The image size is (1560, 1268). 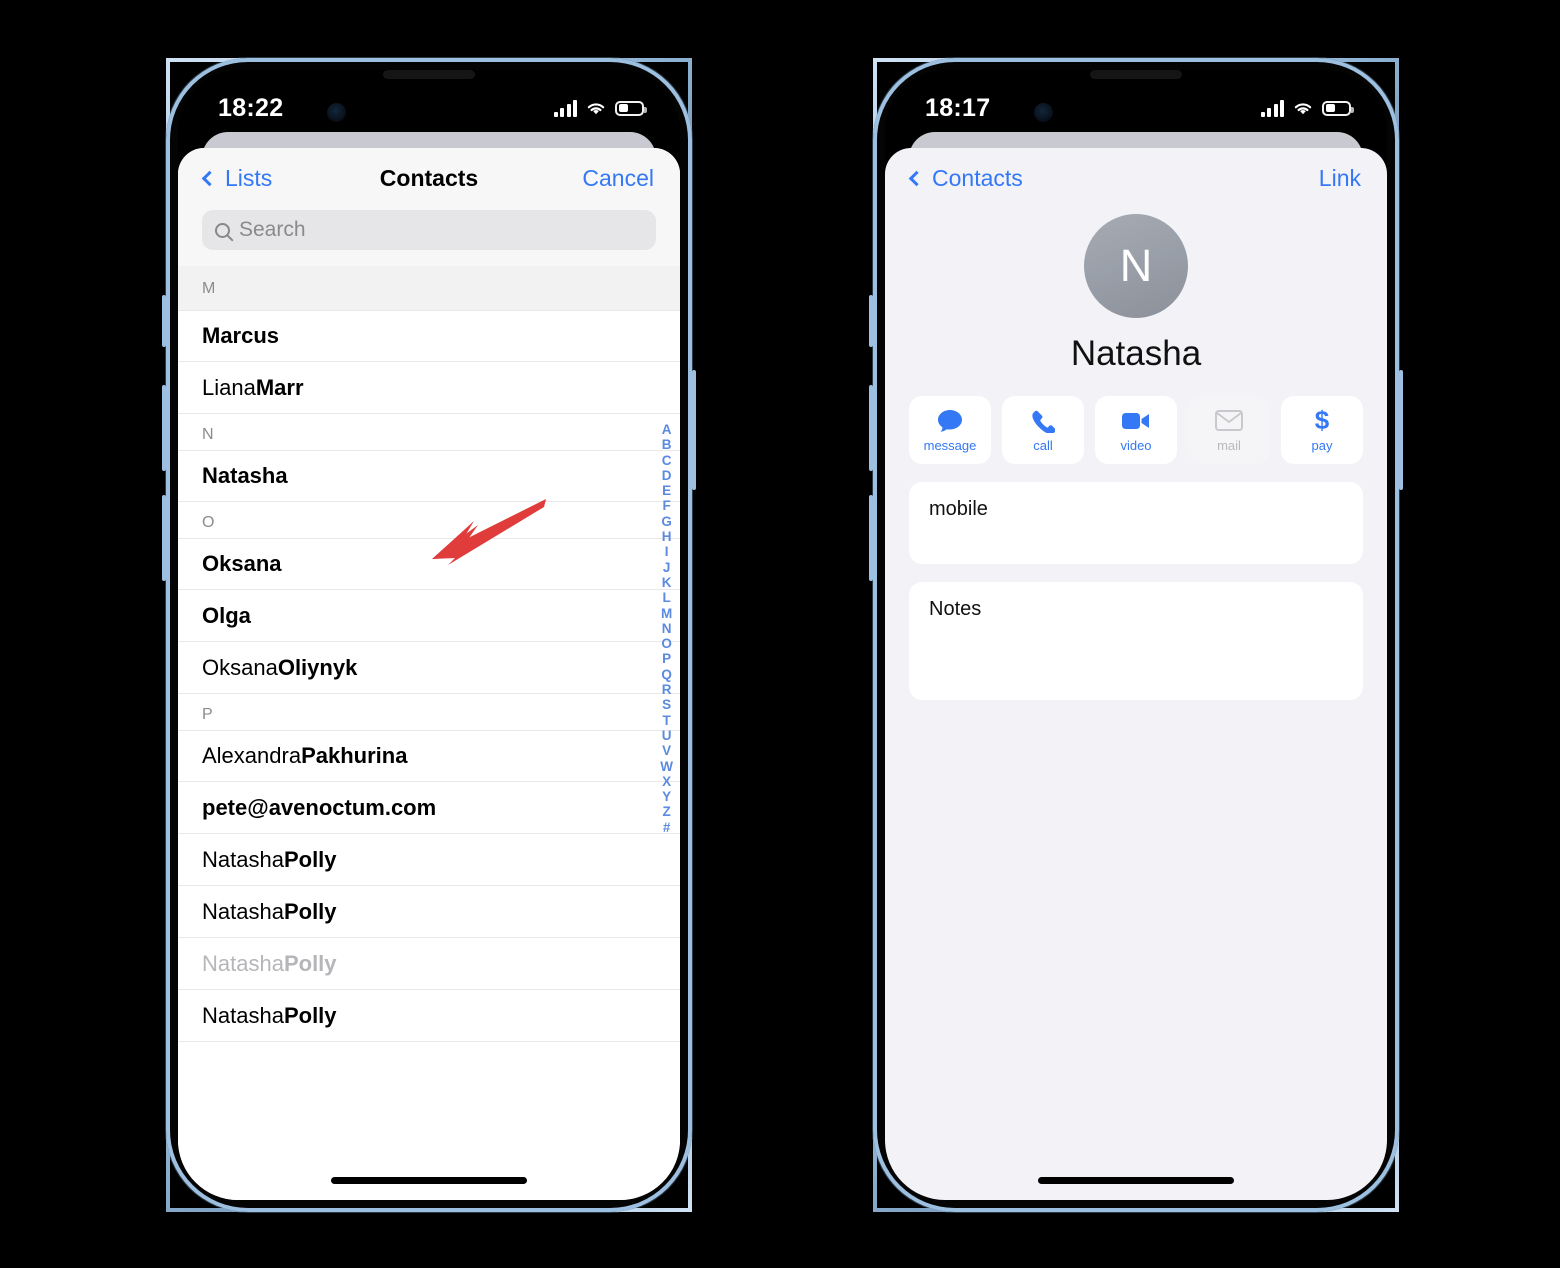 What do you see at coordinates (667, 735) in the screenshot?
I see `alpha-index-u: U` at bounding box center [667, 735].